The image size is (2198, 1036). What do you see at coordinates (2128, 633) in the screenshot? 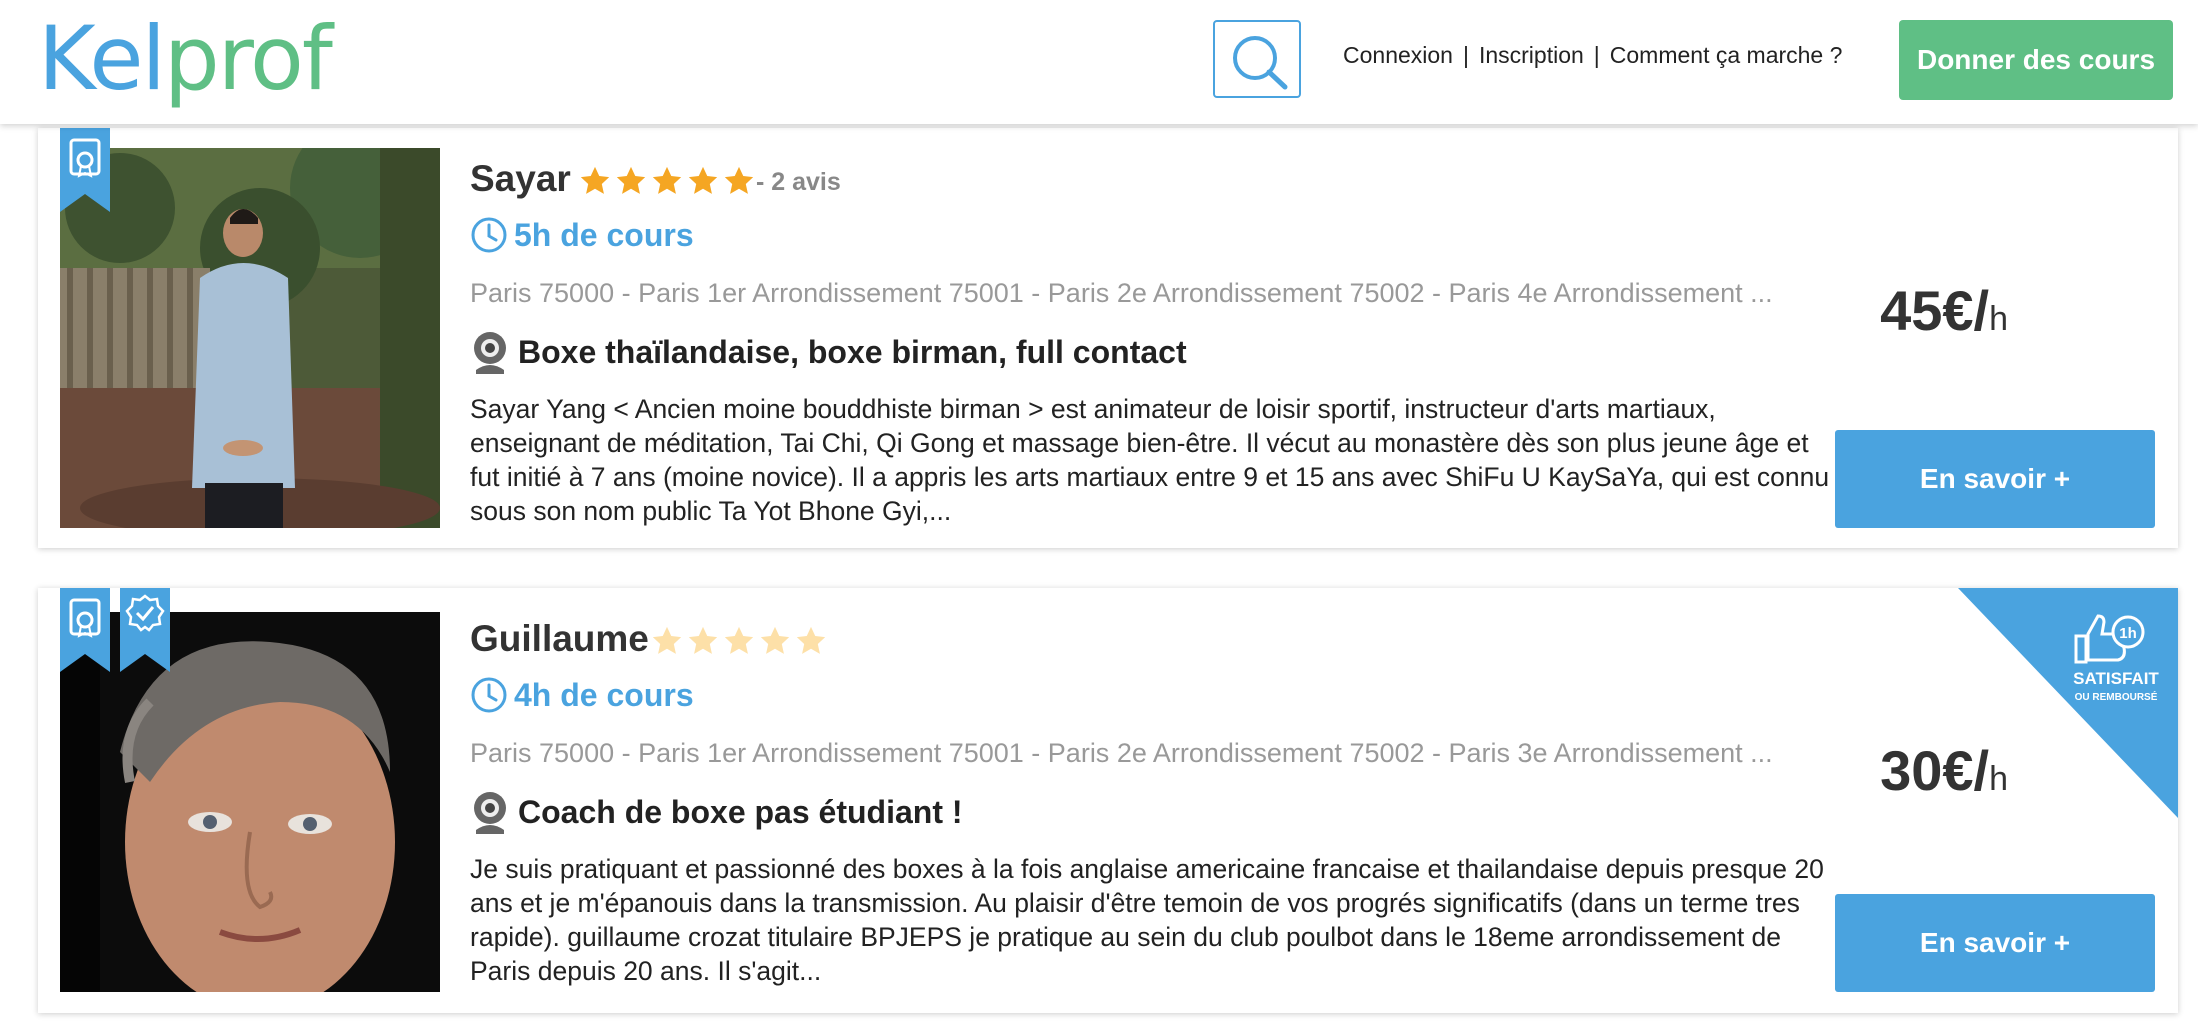
I see `badge-hours: 1h` at bounding box center [2128, 633].